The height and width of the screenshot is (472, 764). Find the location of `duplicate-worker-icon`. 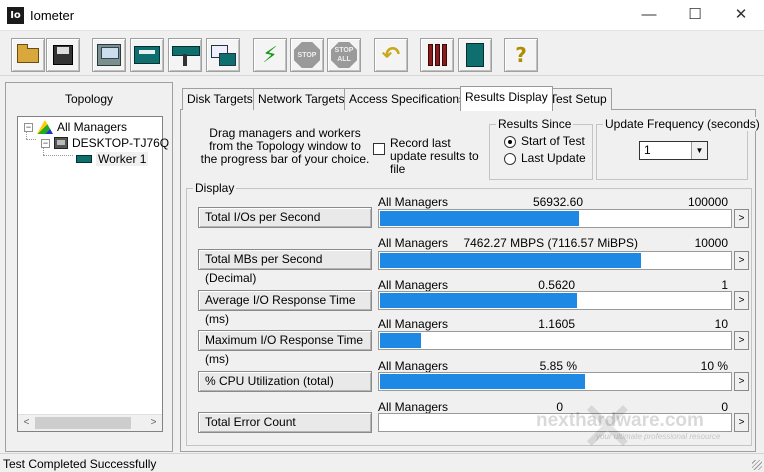

duplicate-worker-icon is located at coordinates (223, 55).